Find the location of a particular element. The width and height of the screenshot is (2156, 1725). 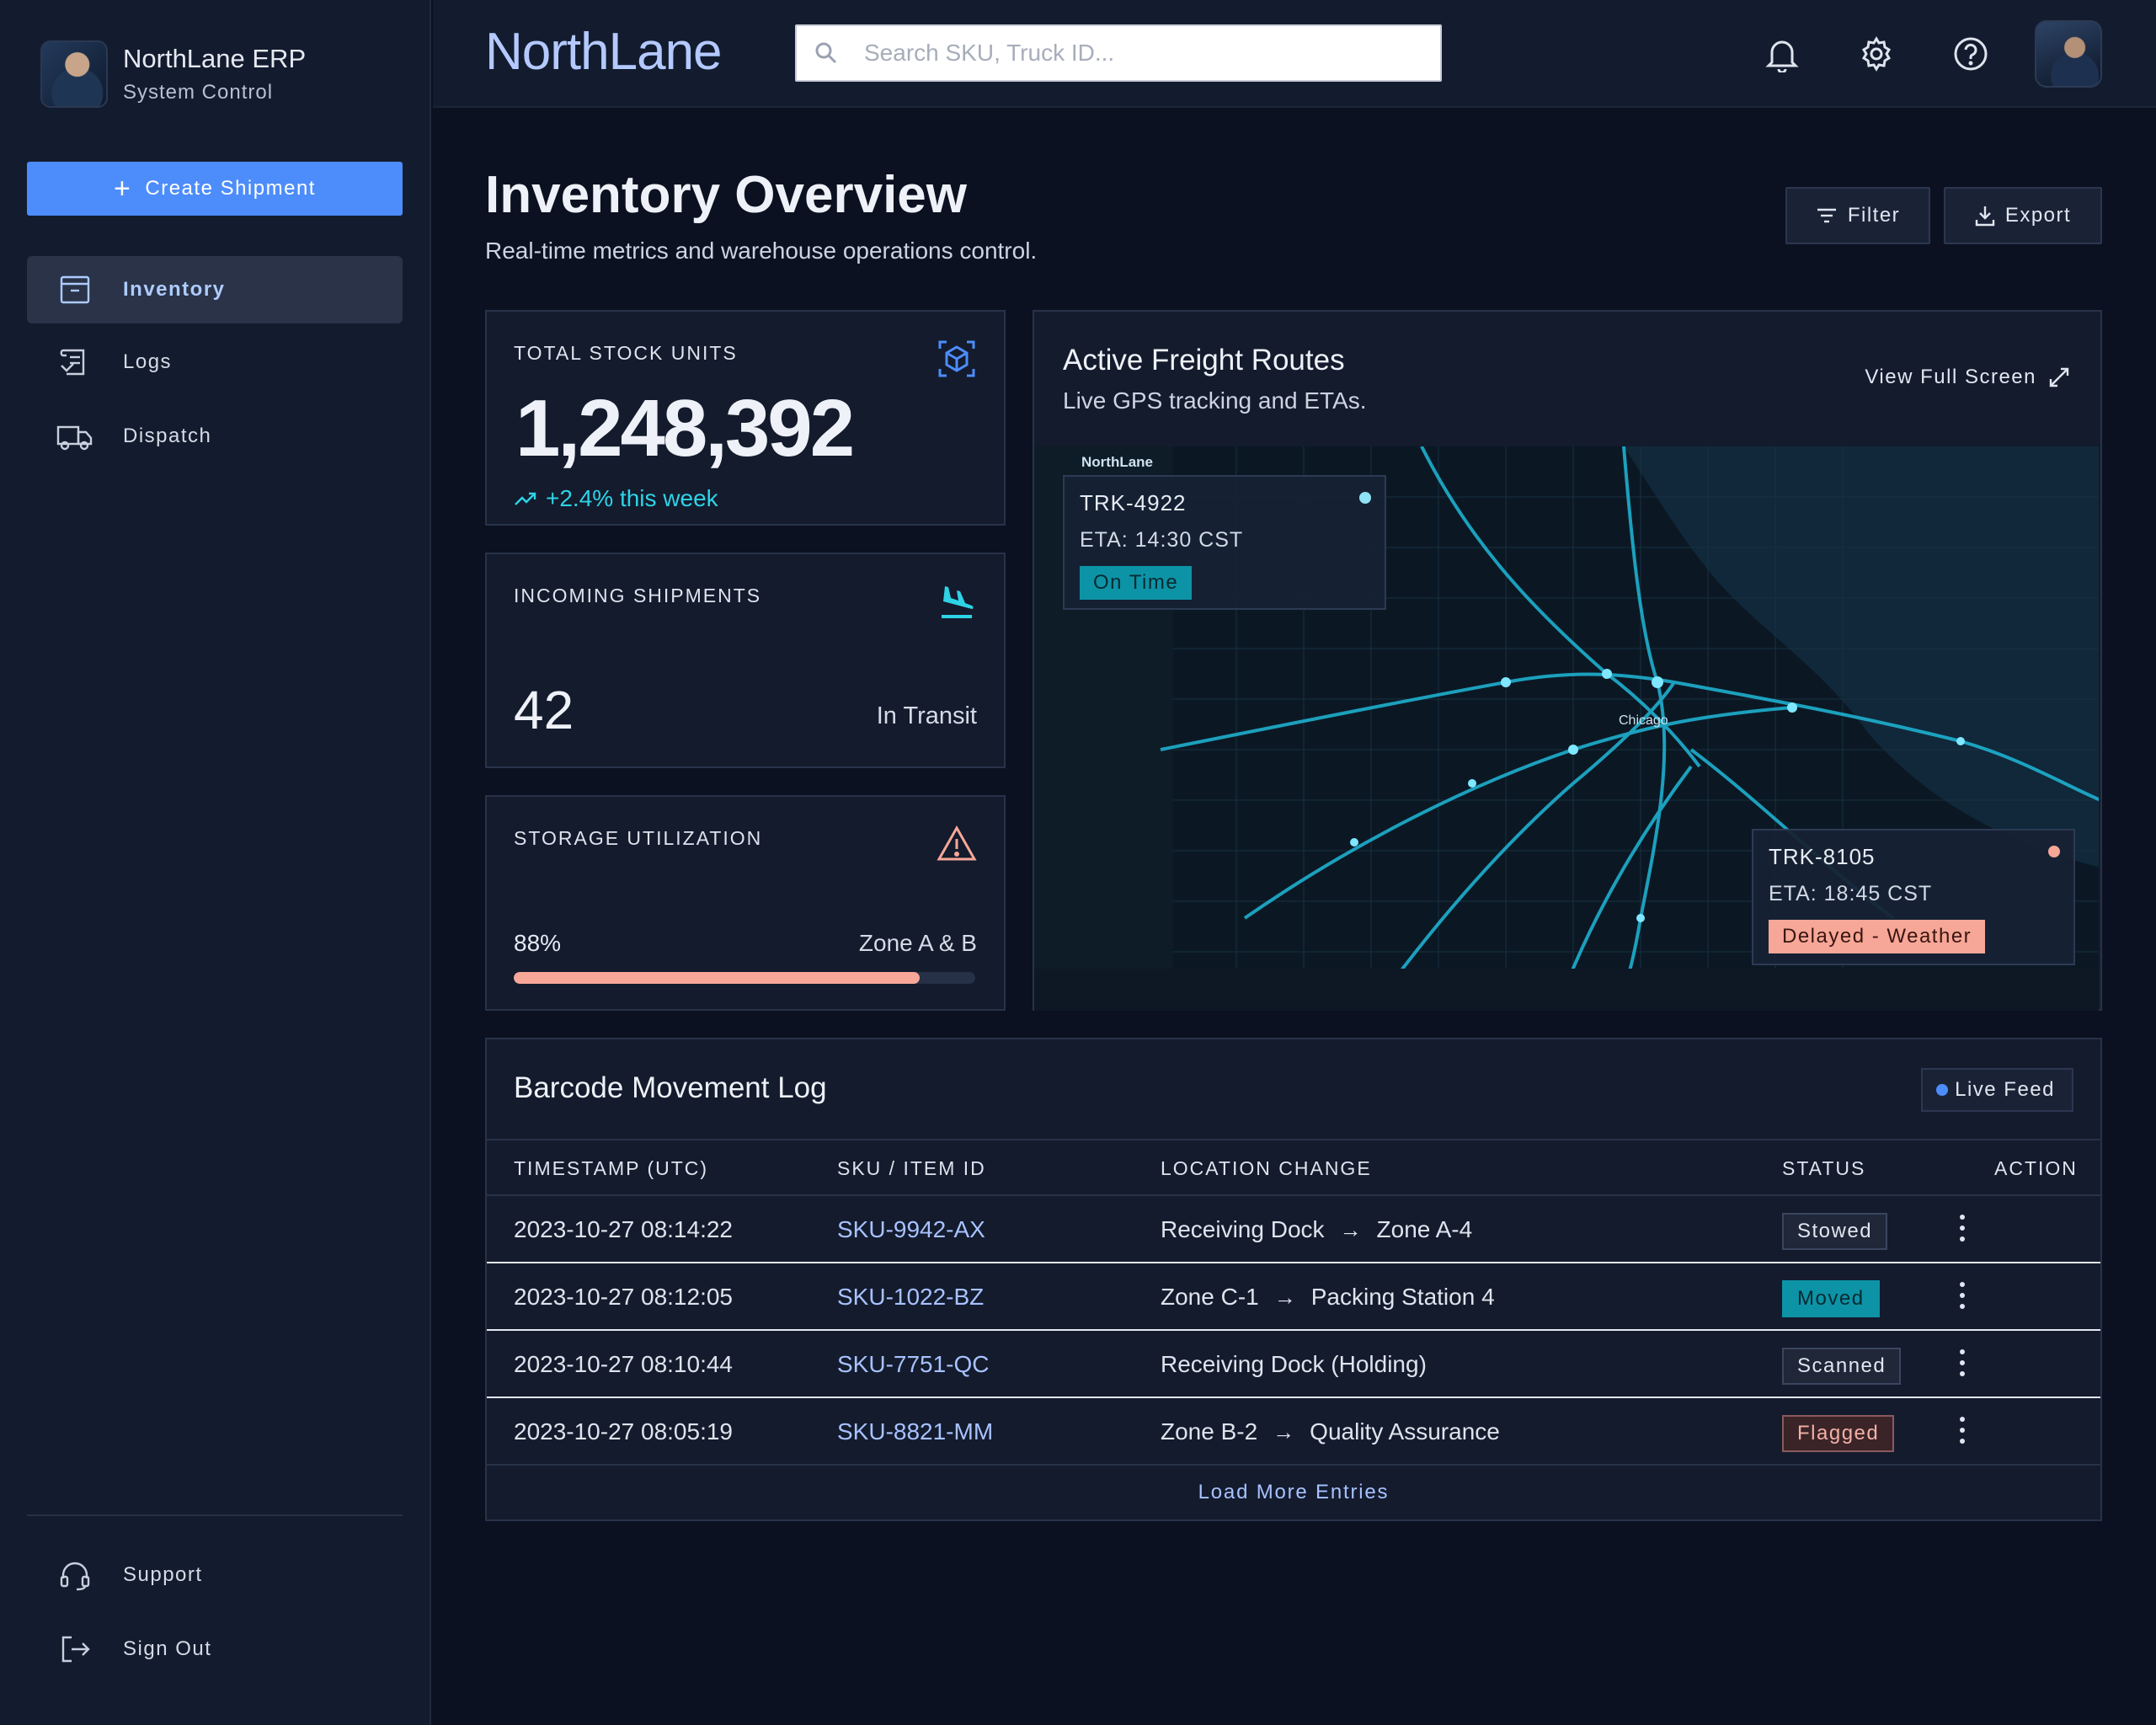

sidebar-item-support: Support is located at coordinates (215, 1575).